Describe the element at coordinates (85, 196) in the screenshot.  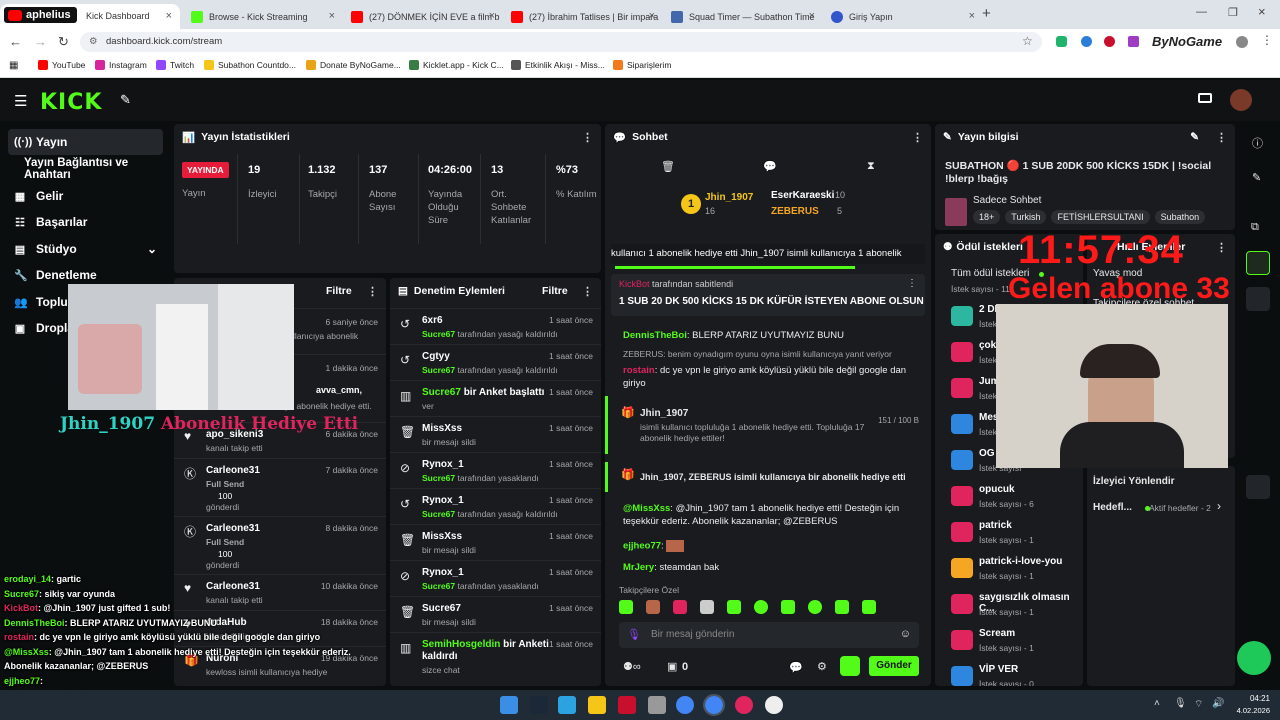
I see `sidebar-item-revenue: ▦ Gelir` at that location.